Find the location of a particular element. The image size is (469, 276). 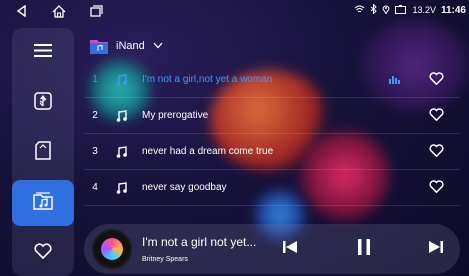

status-indicators: 13.2V 11:46 is located at coordinates (410, 9).